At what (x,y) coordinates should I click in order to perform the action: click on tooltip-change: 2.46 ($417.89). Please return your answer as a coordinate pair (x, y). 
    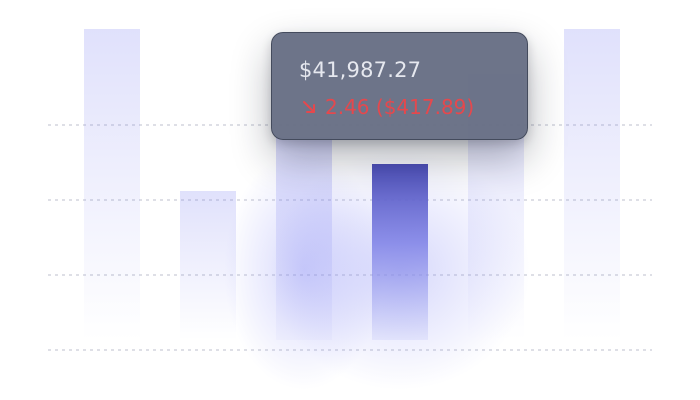
    Looking at the image, I should click on (413, 107).